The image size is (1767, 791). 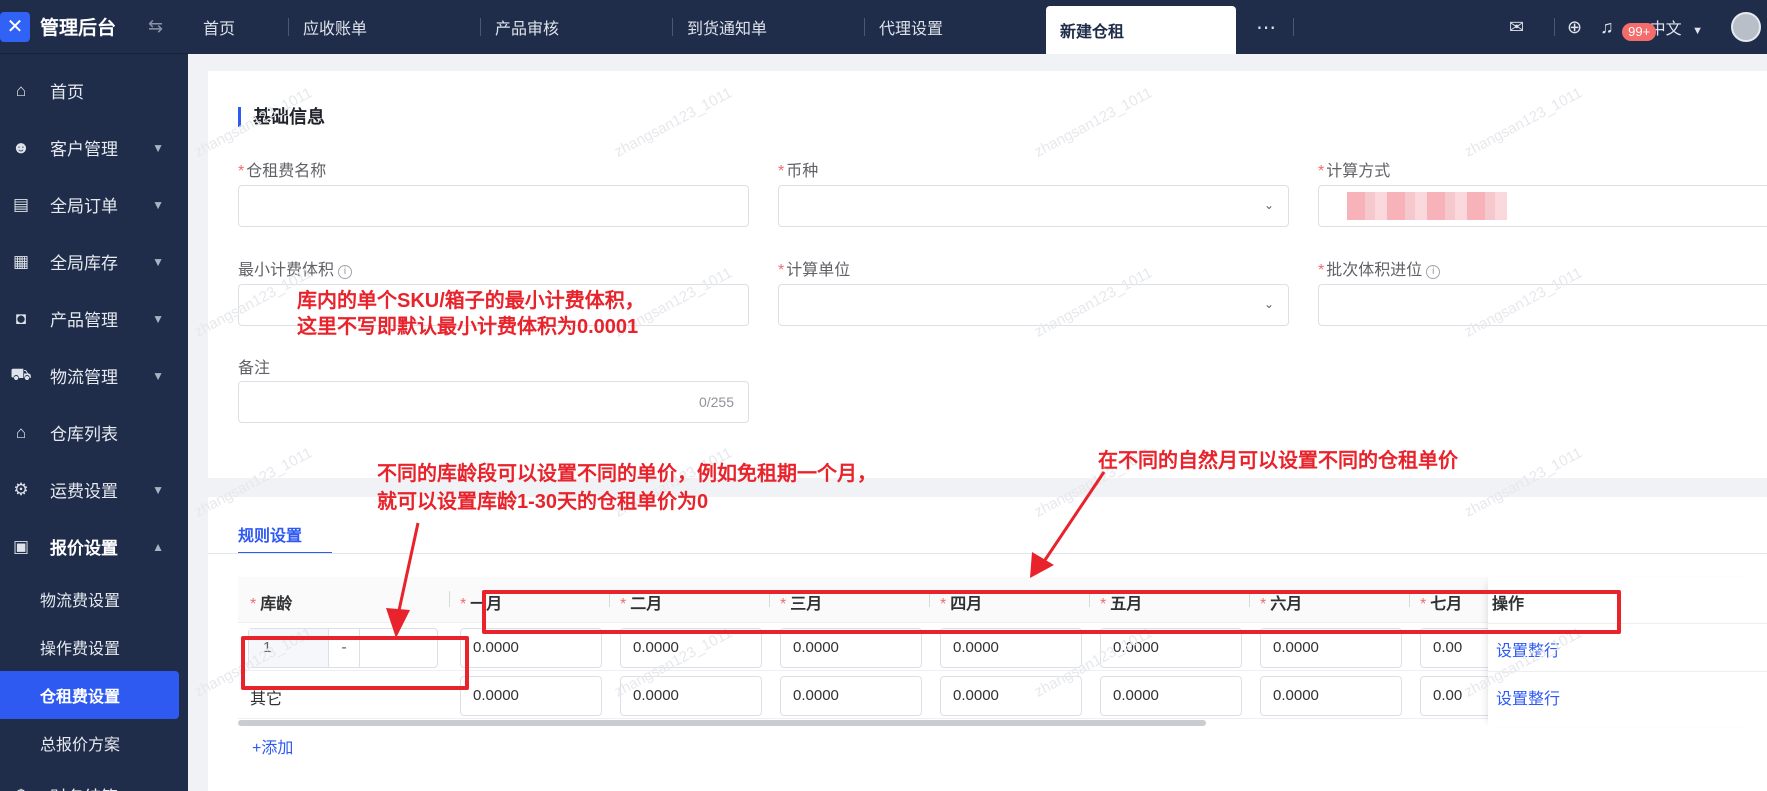 What do you see at coordinates (1011, 648) in the screenshot?
I see `price-input-month-4: 0.0000` at bounding box center [1011, 648].